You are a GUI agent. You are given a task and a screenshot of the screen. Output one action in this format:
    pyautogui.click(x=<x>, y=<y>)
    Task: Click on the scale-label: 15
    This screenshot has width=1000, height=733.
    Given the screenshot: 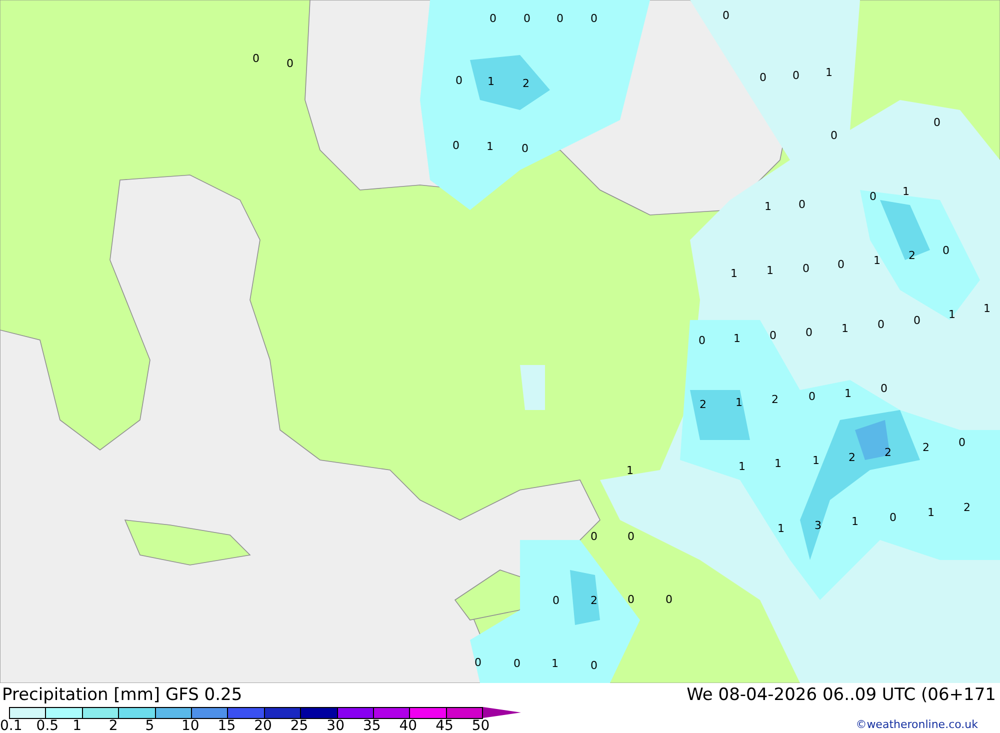 What is the action you would take?
    pyautogui.click(x=227, y=725)
    